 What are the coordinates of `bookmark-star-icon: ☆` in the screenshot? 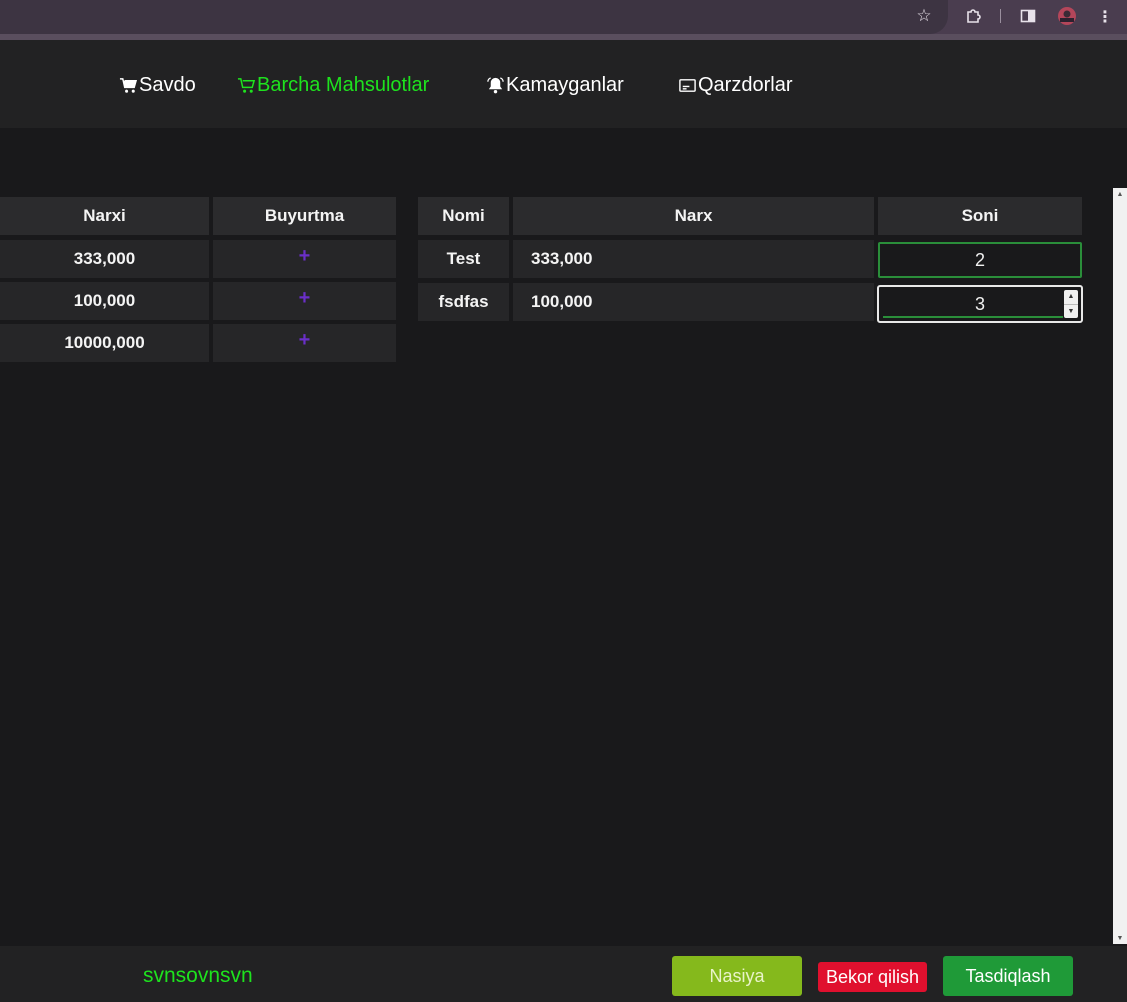 It's located at (924, 16).